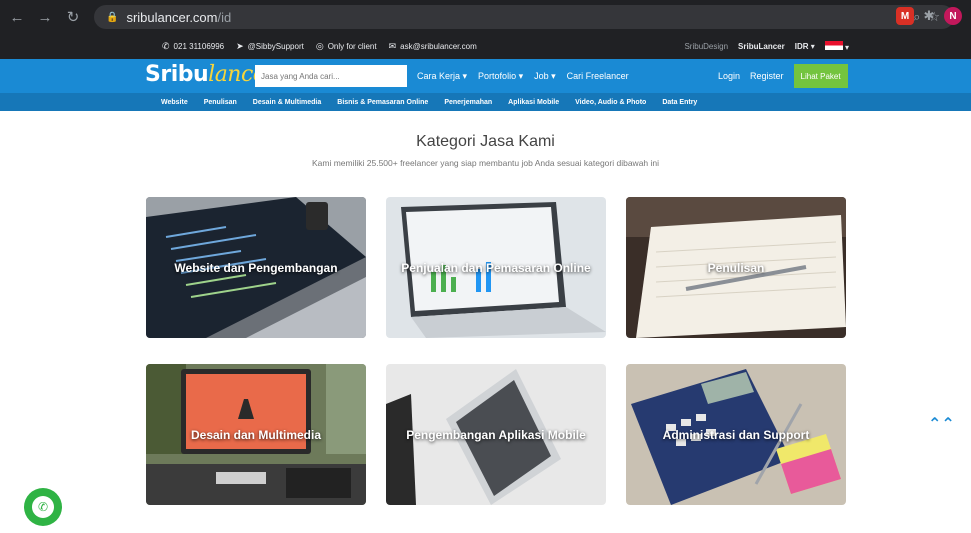  I want to click on lihat-paket-button: Lihat Paket, so click(820, 76).